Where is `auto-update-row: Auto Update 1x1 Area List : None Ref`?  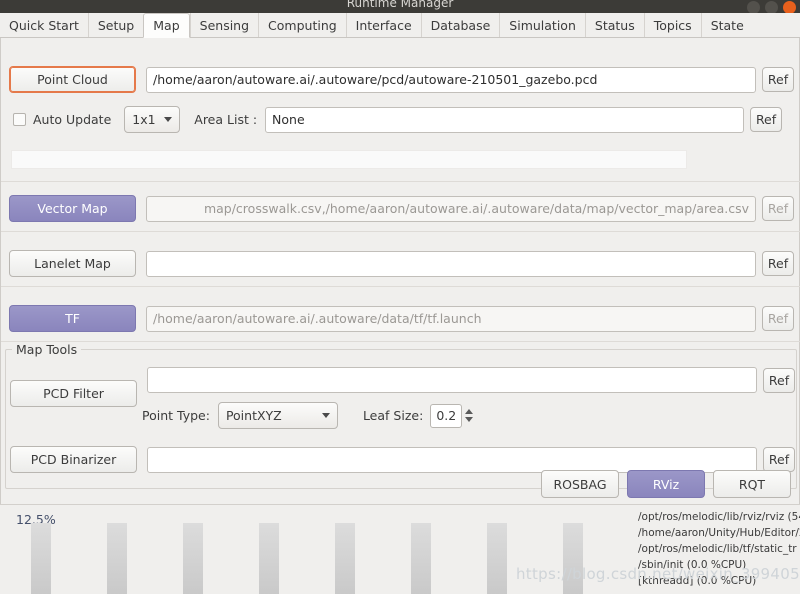 auto-update-row: Auto Update 1x1 Area List : None Ref is located at coordinates (398, 119).